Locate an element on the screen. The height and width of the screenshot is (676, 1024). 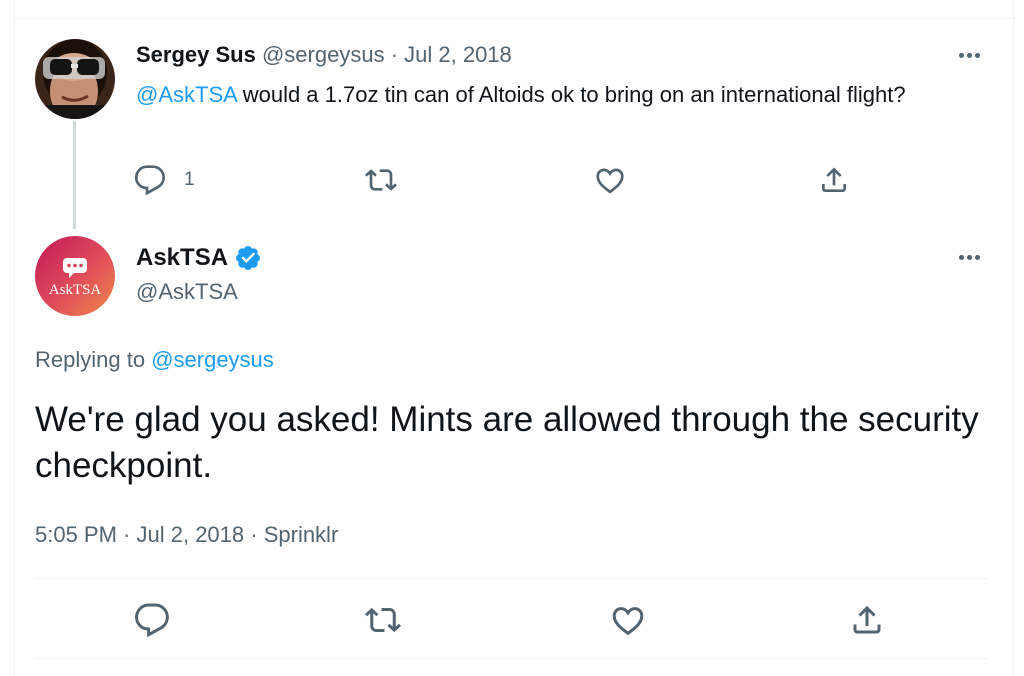
reply-date: Jul 2, 2018 is located at coordinates (191, 534).